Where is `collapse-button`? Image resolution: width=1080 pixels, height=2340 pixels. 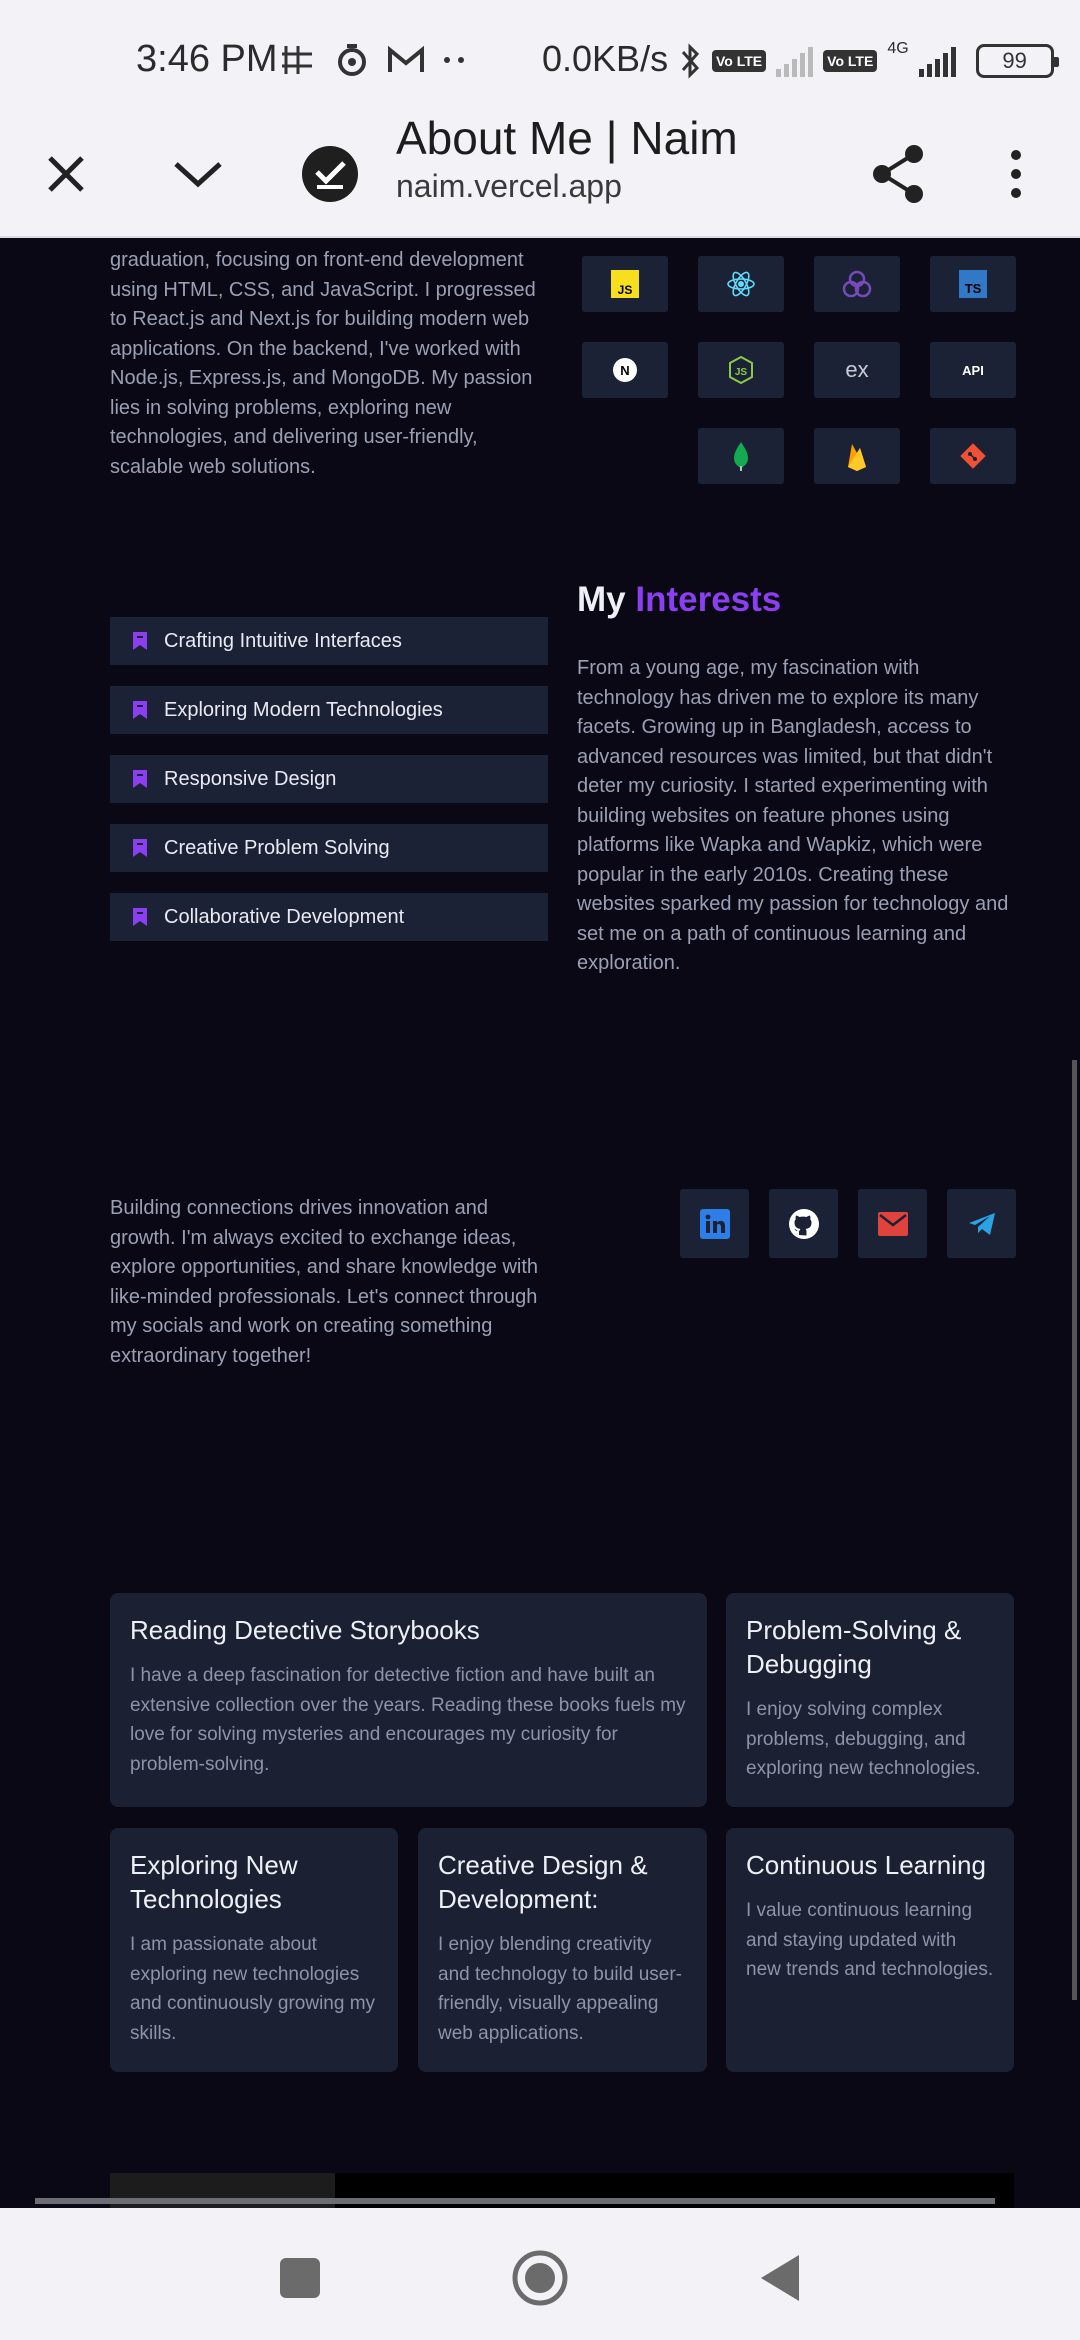
collapse-button is located at coordinates (198, 174).